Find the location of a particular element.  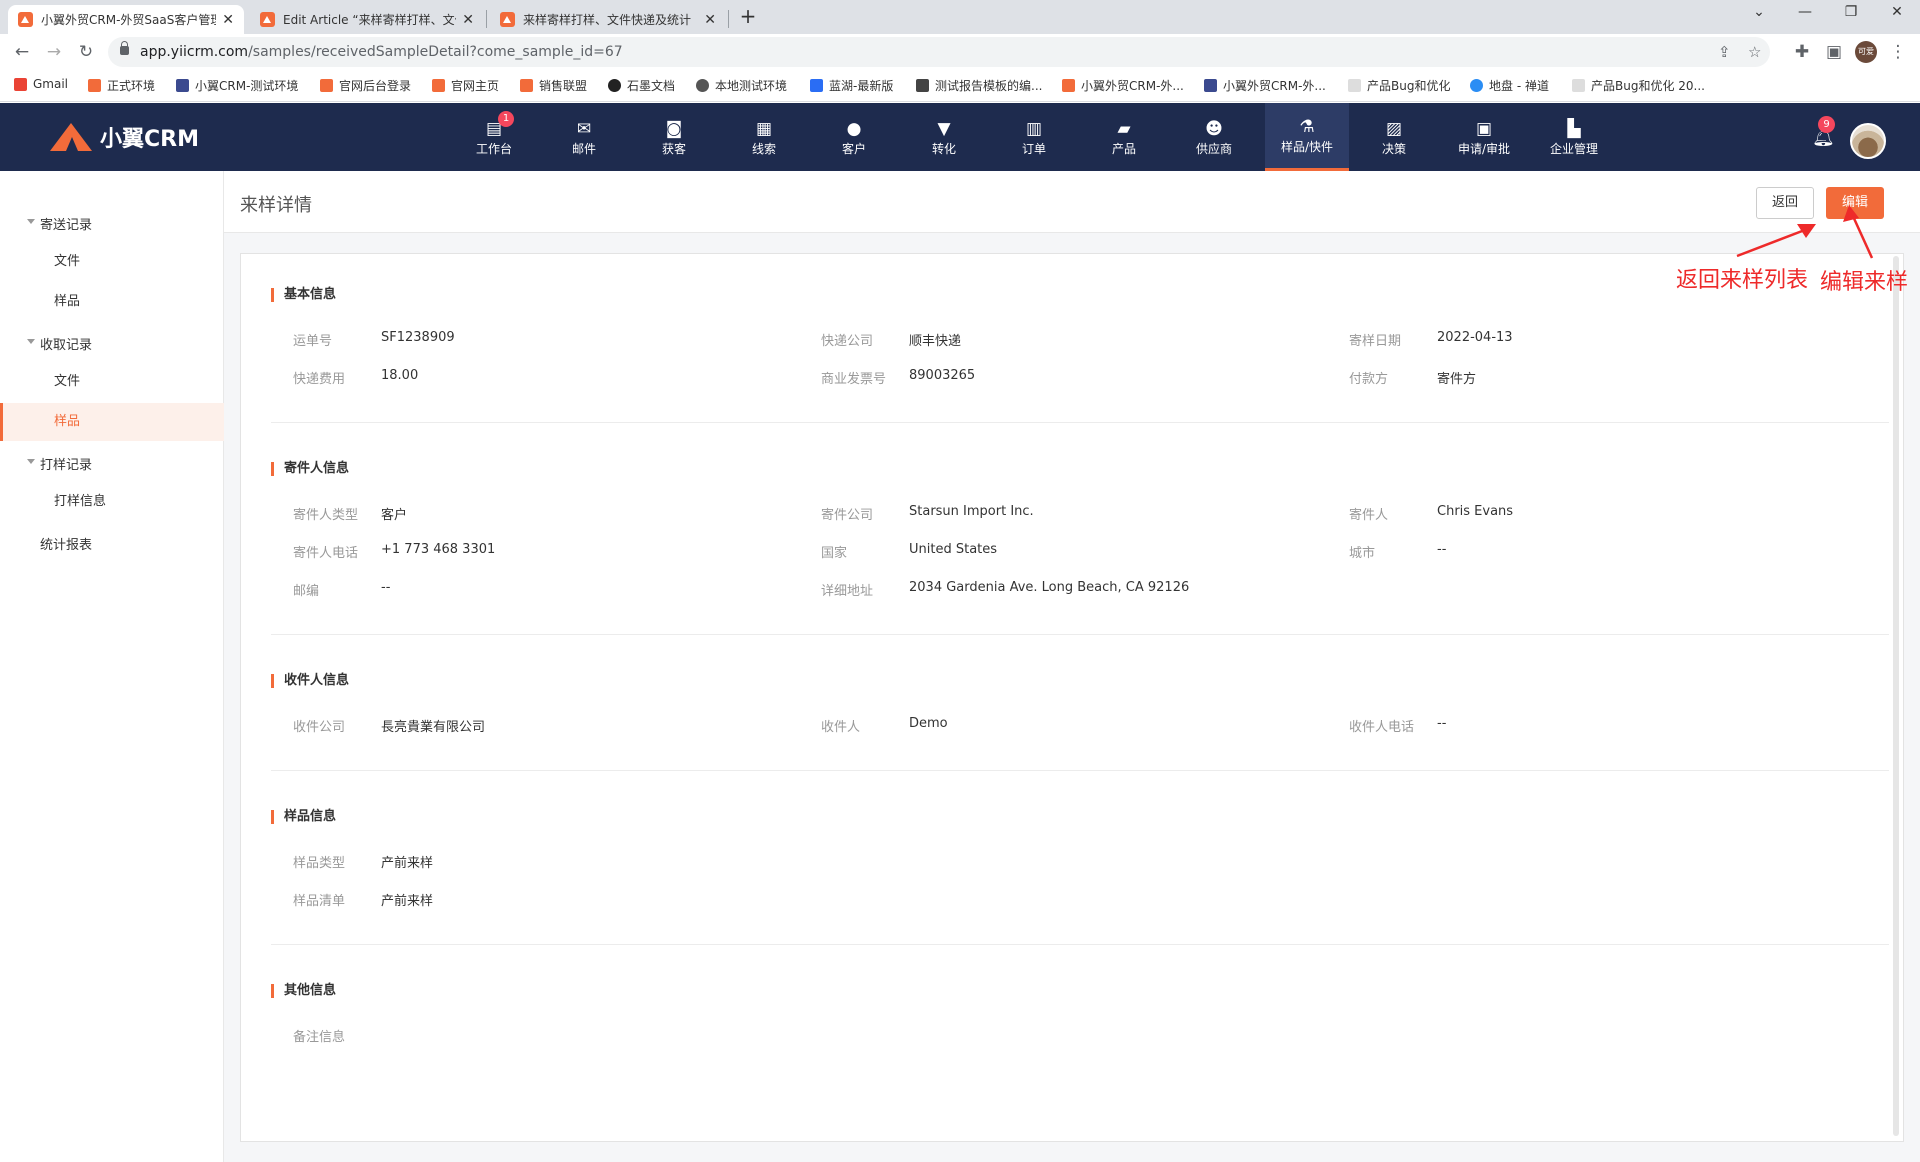

browser-tab-active: 小翼外贸CRM-外贸SaaS客户管理 ✕ is located at coordinates (126, 19).